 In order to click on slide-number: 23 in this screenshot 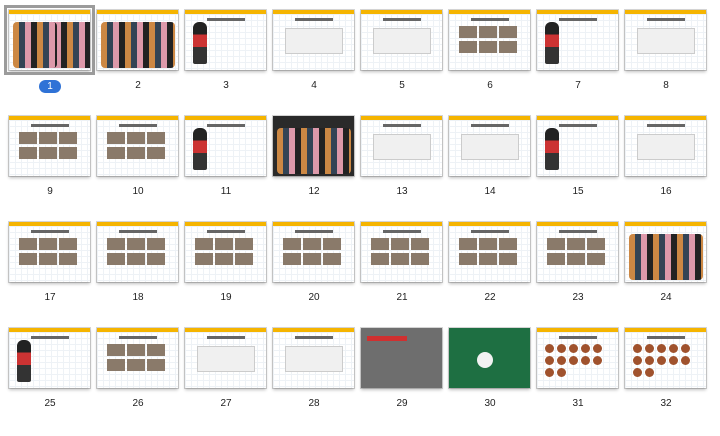, I will do `click(578, 297)`.